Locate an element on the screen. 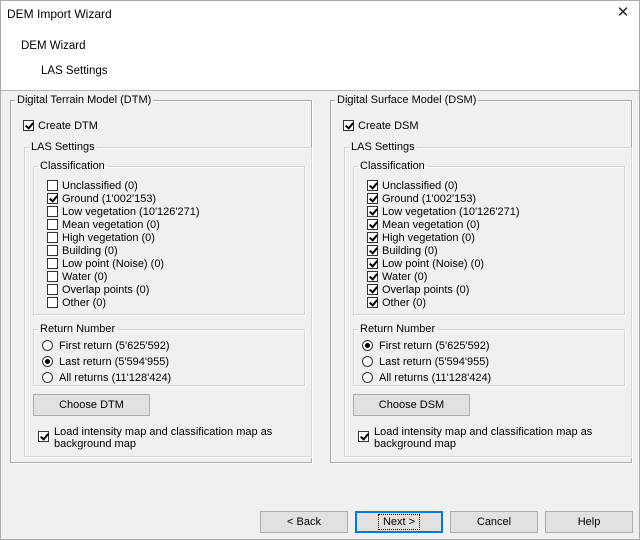 This screenshot has height=540, width=640. dsm-return-radio: First return (5'625'592) is located at coordinates (426, 345).